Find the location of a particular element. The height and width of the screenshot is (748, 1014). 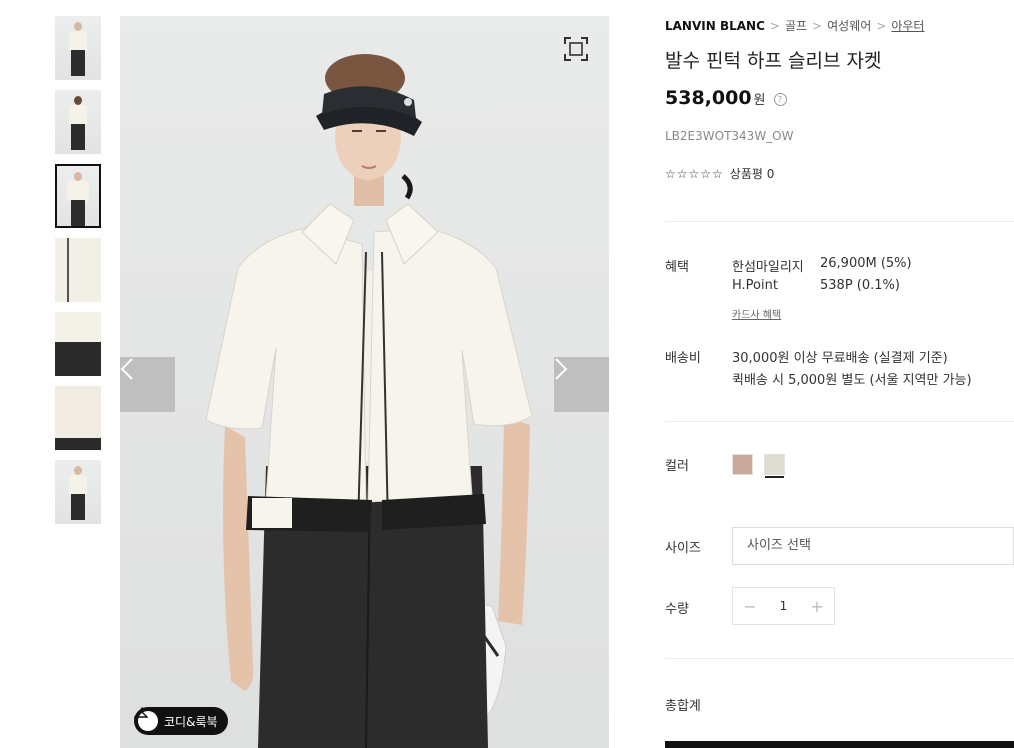

buy-button is located at coordinates (839, 744).